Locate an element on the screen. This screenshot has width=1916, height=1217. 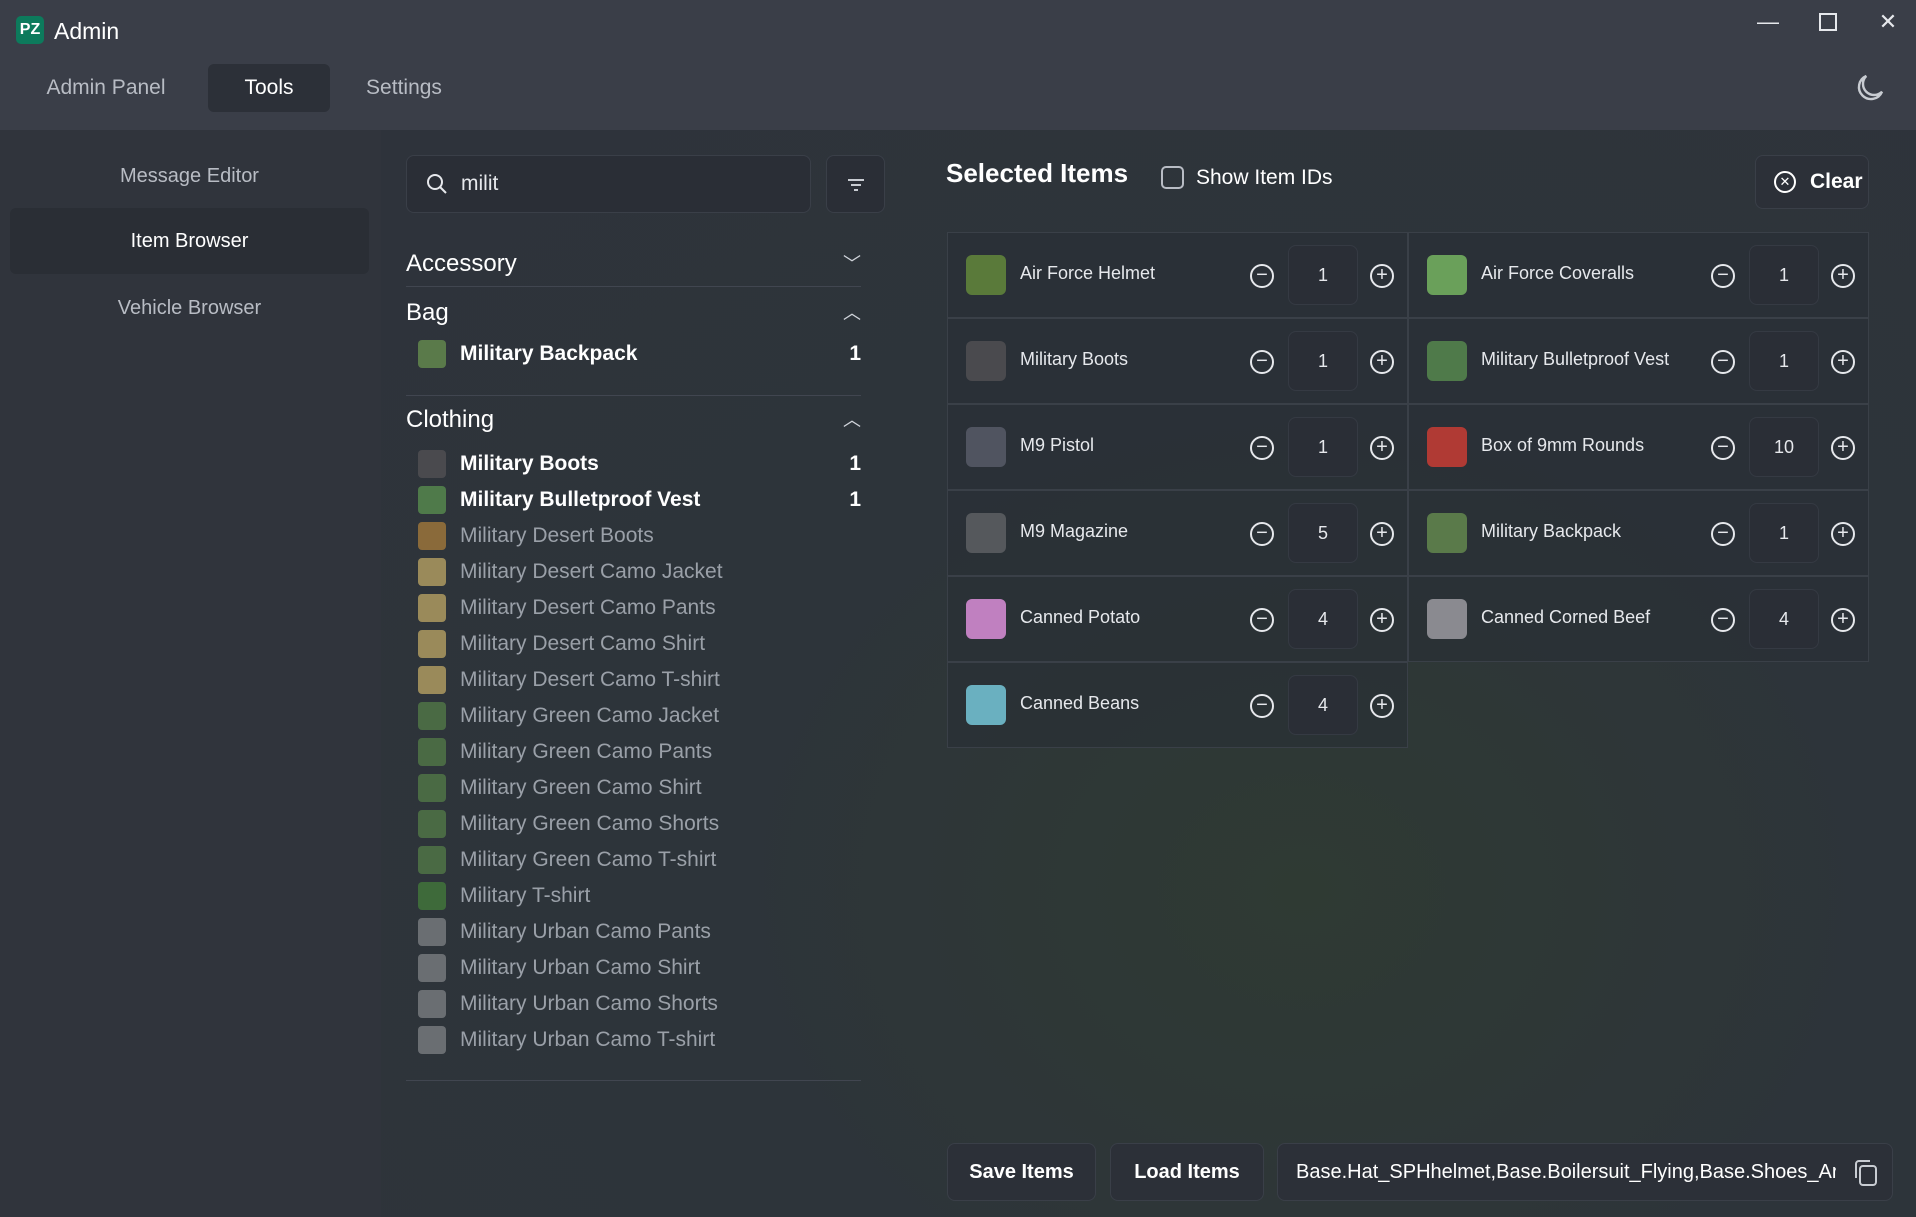
copy-icon is located at coordinates (1866, 1173).